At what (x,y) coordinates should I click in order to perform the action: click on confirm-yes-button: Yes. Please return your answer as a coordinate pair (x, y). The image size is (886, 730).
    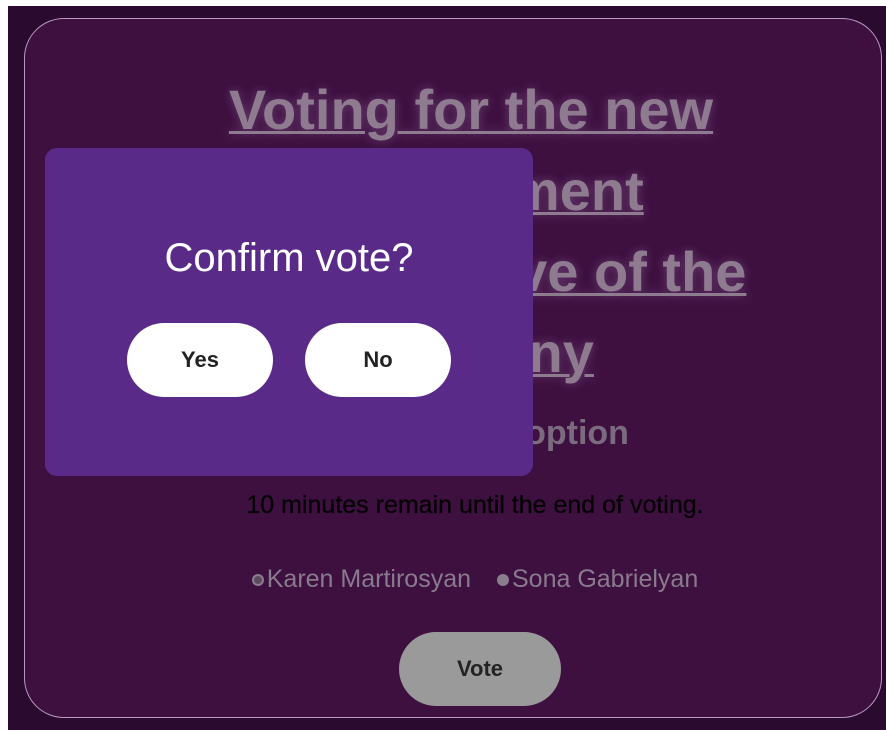
    Looking at the image, I should click on (200, 360).